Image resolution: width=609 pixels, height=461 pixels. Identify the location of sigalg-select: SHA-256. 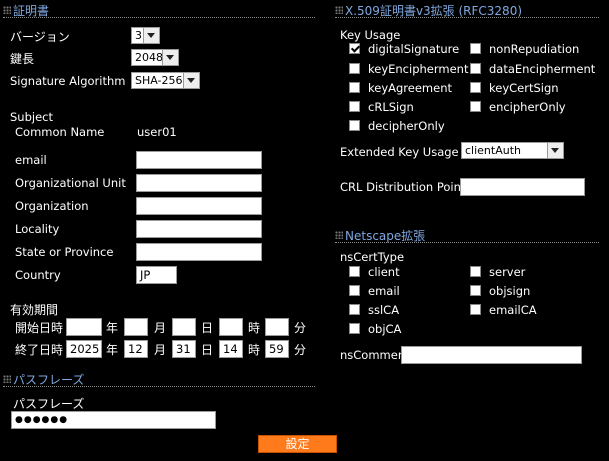
(165, 80).